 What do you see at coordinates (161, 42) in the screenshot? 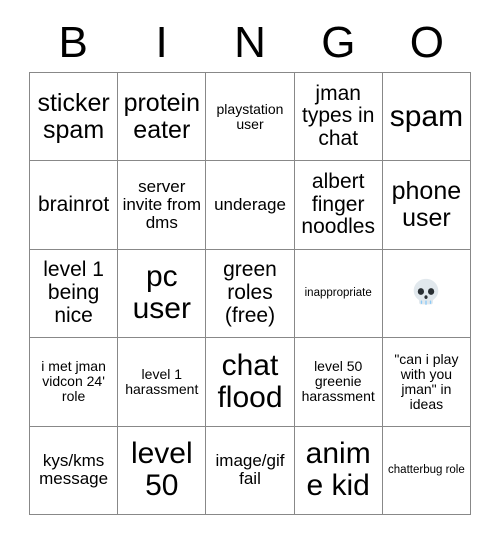
I see `bingo-header-letter-i: I` at bounding box center [161, 42].